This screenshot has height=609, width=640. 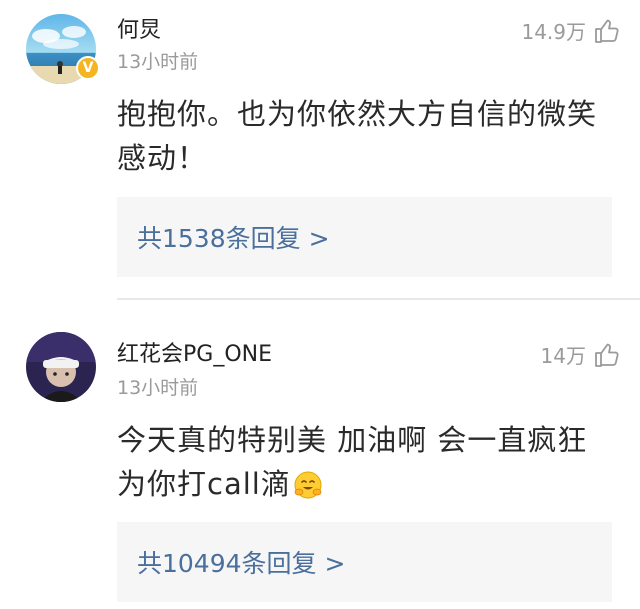 I want to click on like-button: 14万, so click(x=580, y=354).